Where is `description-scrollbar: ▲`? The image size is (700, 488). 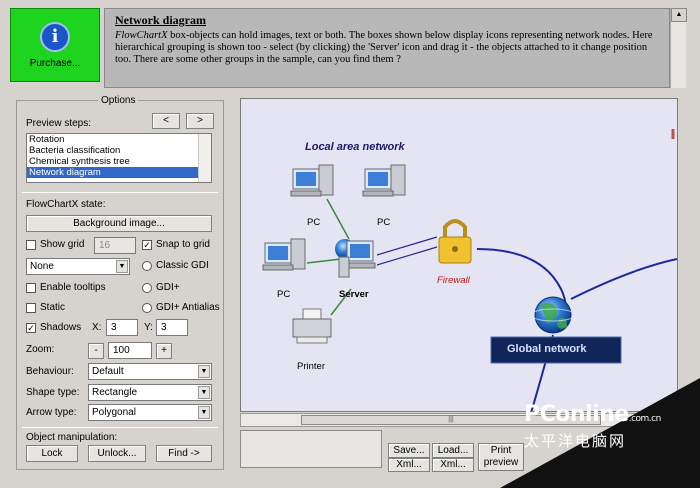 description-scrollbar: ▲ is located at coordinates (678, 48).